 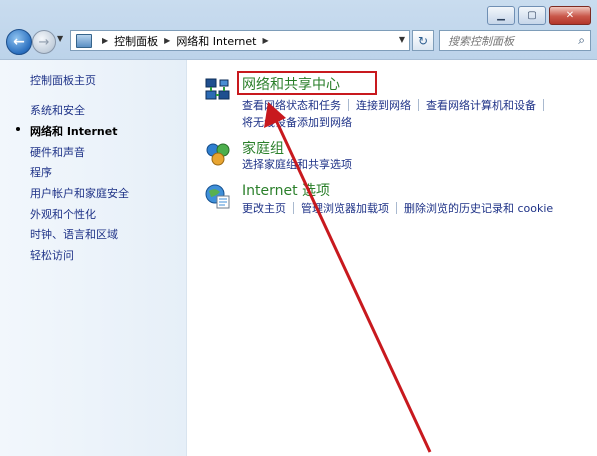 I want to click on close-icon: ✕, so click(x=570, y=15).